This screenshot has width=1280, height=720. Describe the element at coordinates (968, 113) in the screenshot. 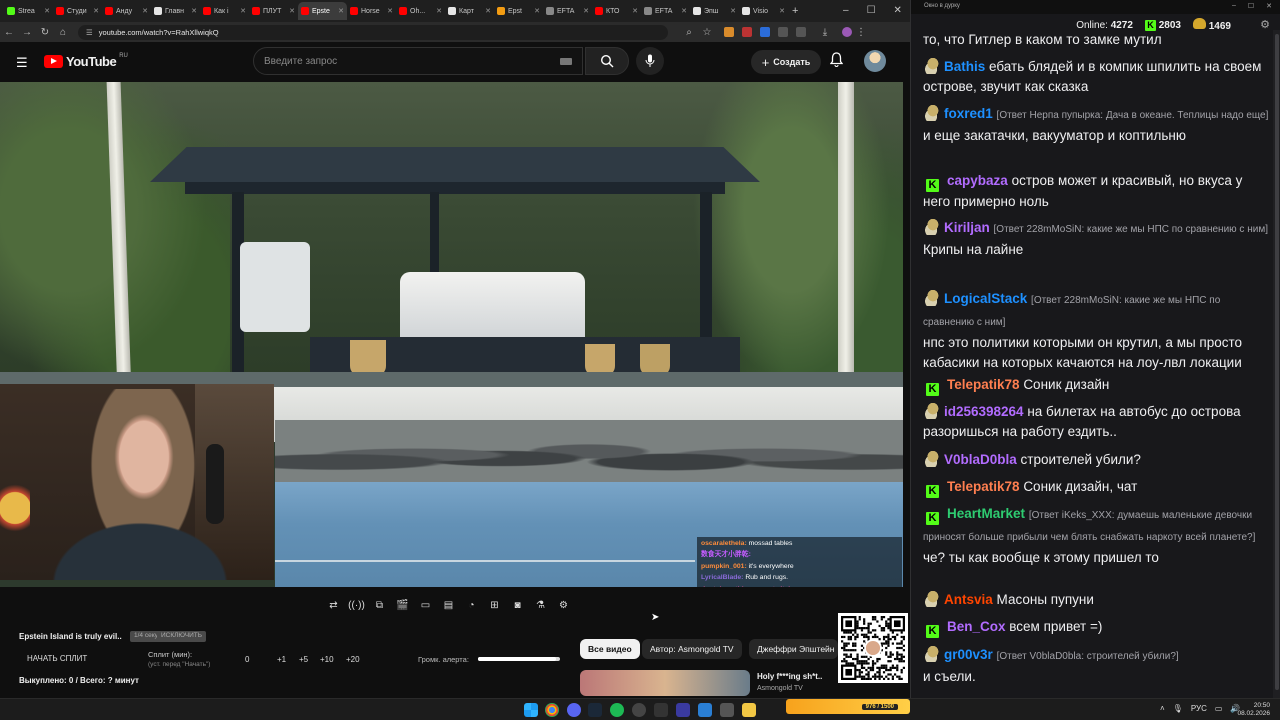

I see `chat-username: foxred1` at that location.